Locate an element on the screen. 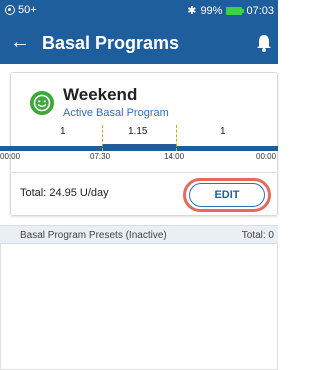  back-arrow-icon: ← is located at coordinates (20, 43).